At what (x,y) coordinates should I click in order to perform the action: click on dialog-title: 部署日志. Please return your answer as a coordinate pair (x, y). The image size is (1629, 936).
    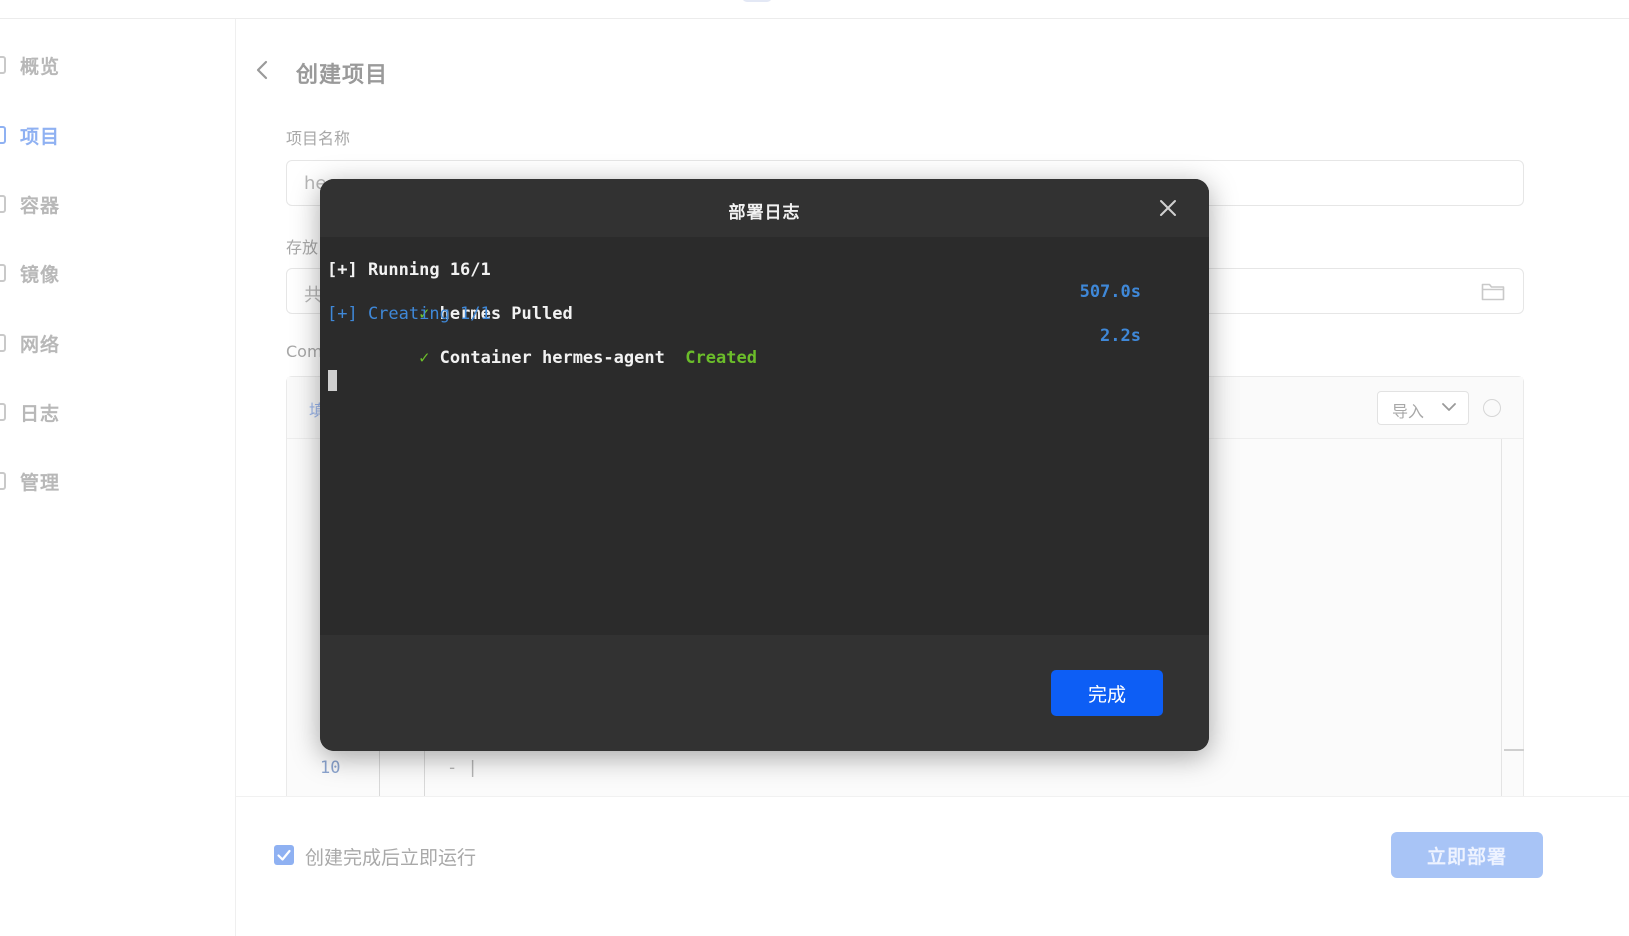
    Looking at the image, I should click on (764, 213).